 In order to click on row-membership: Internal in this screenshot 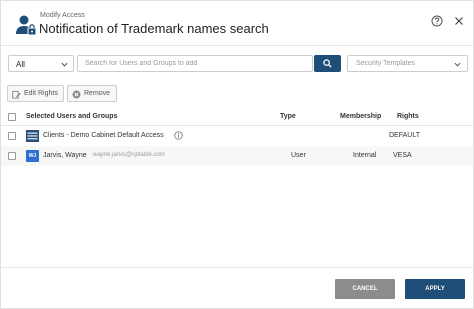, I will do `click(365, 155)`.